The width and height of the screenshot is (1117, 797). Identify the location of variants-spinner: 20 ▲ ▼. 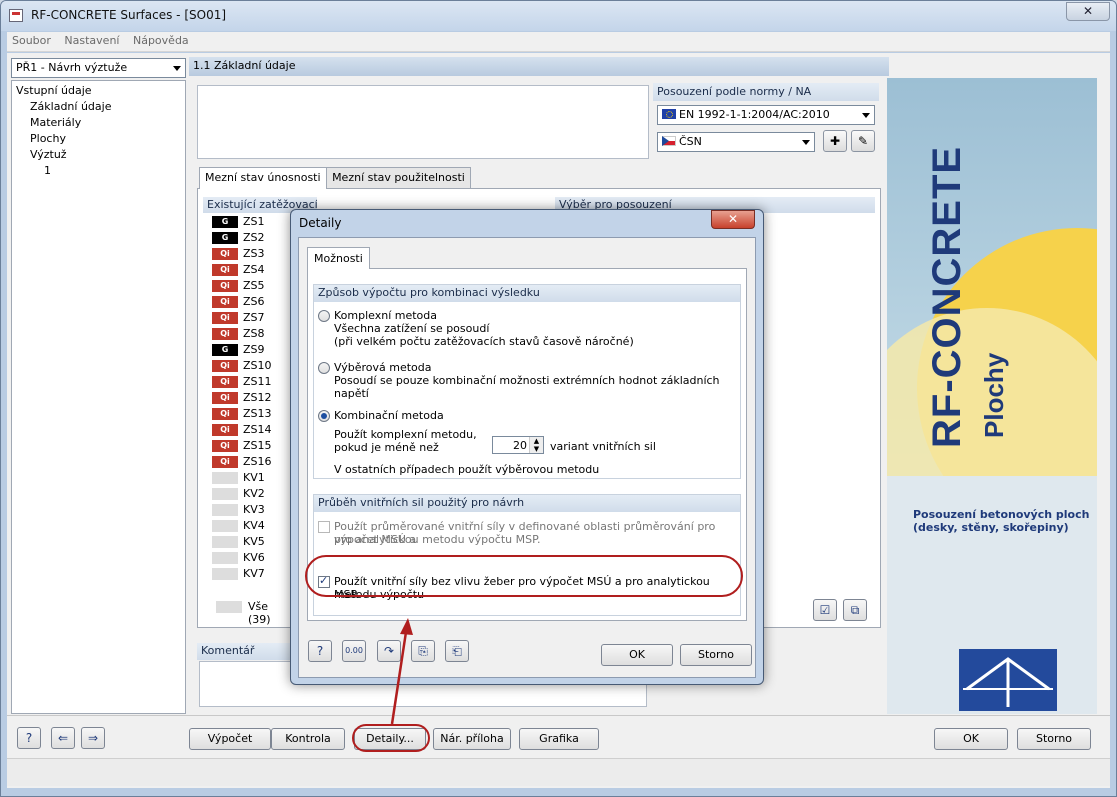
(518, 445).